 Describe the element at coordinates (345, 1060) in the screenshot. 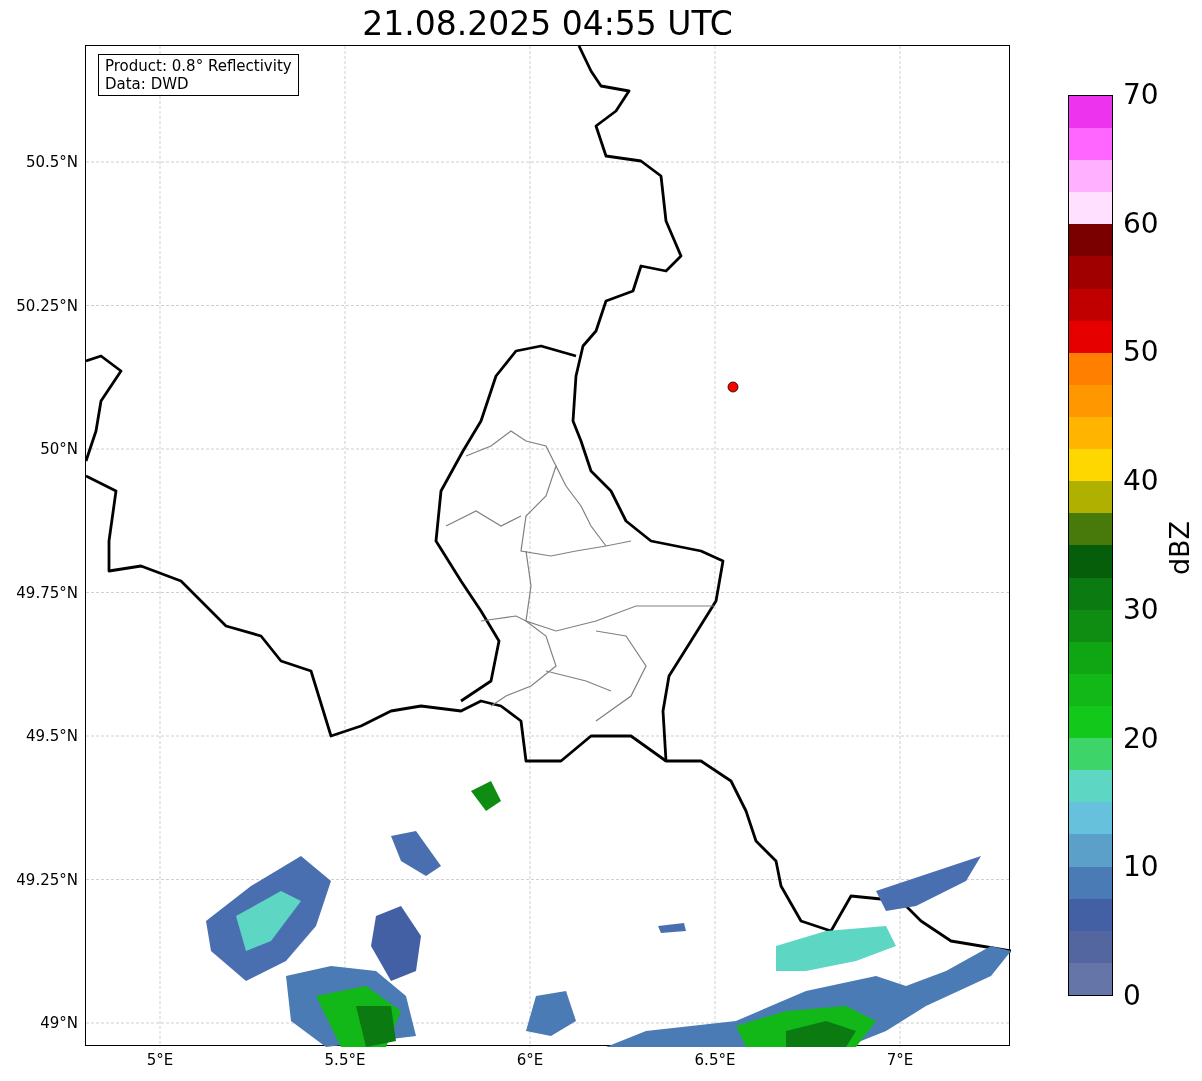

I see `longitude-label: 5.5°E` at that location.